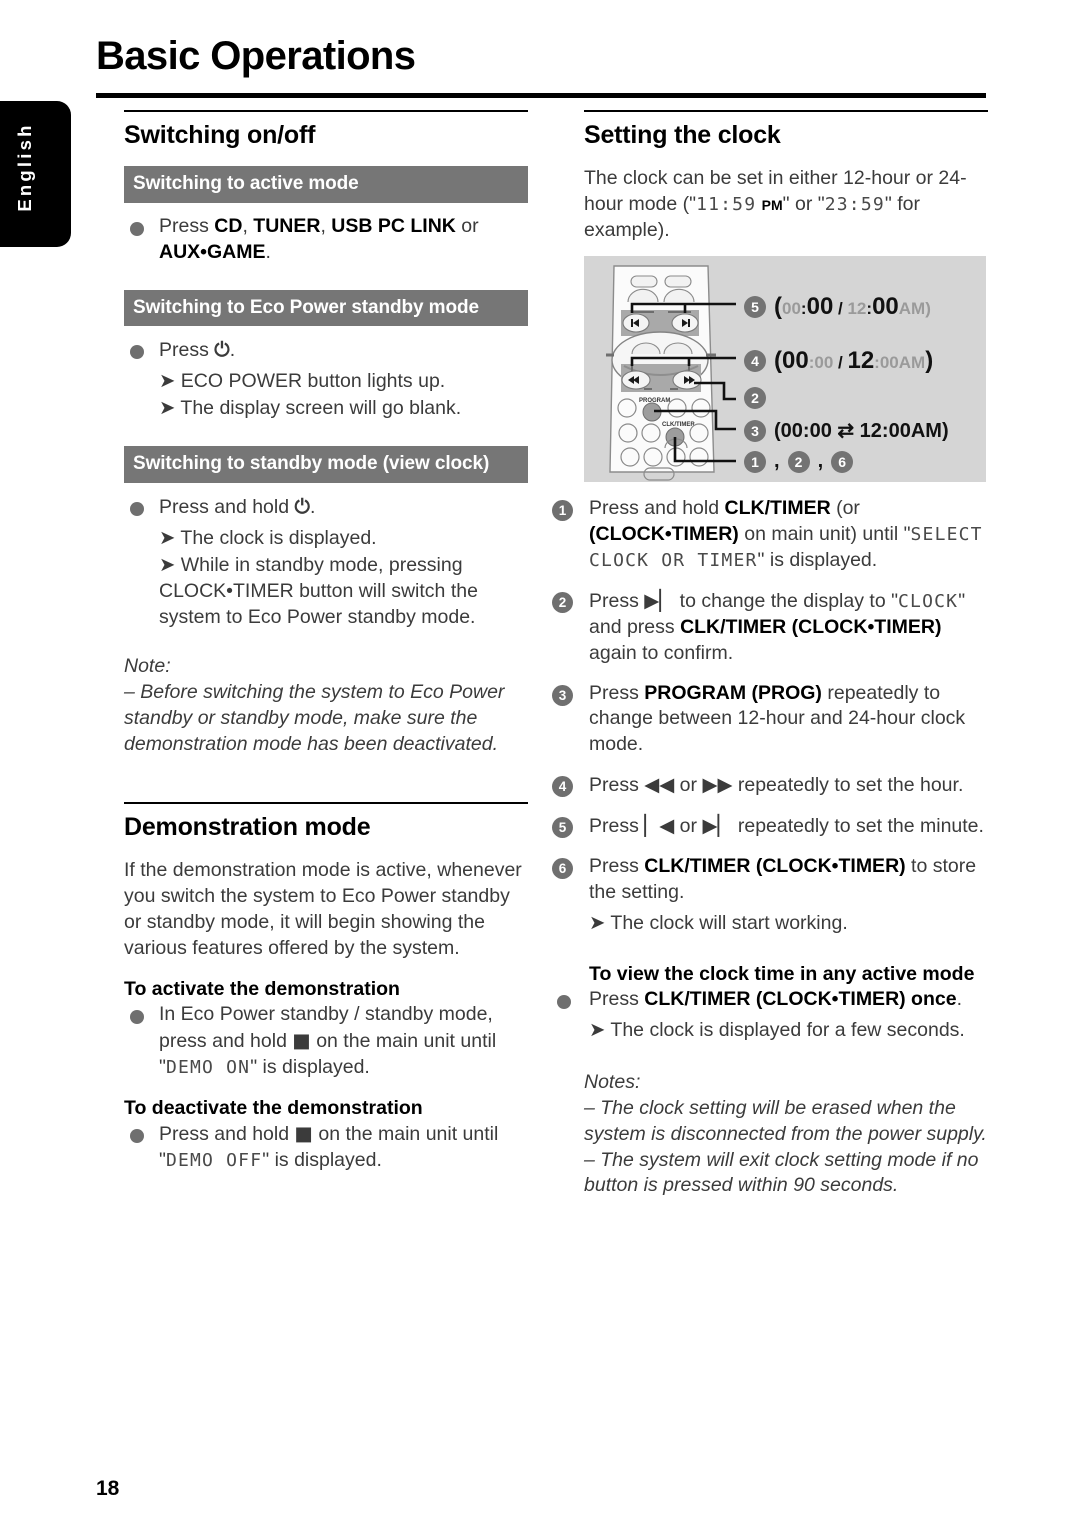 The width and height of the screenshot is (1080, 1529). What do you see at coordinates (562, 510) in the screenshot?
I see `step-number: 1` at bounding box center [562, 510].